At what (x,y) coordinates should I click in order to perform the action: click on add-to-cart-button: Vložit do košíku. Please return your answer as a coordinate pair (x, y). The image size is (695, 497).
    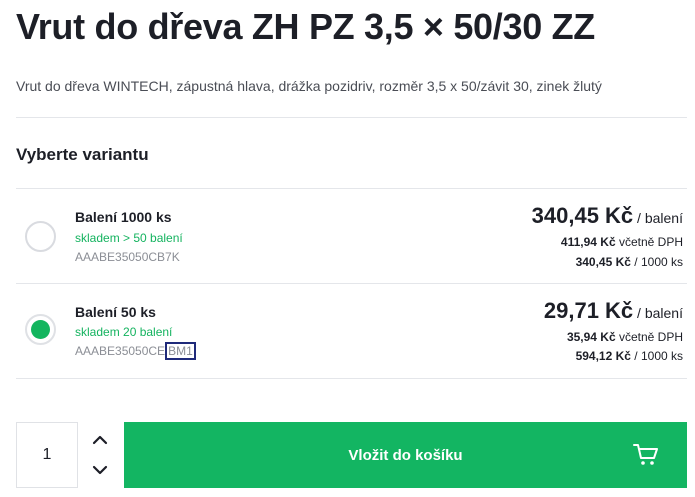
    Looking at the image, I should click on (405, 455).